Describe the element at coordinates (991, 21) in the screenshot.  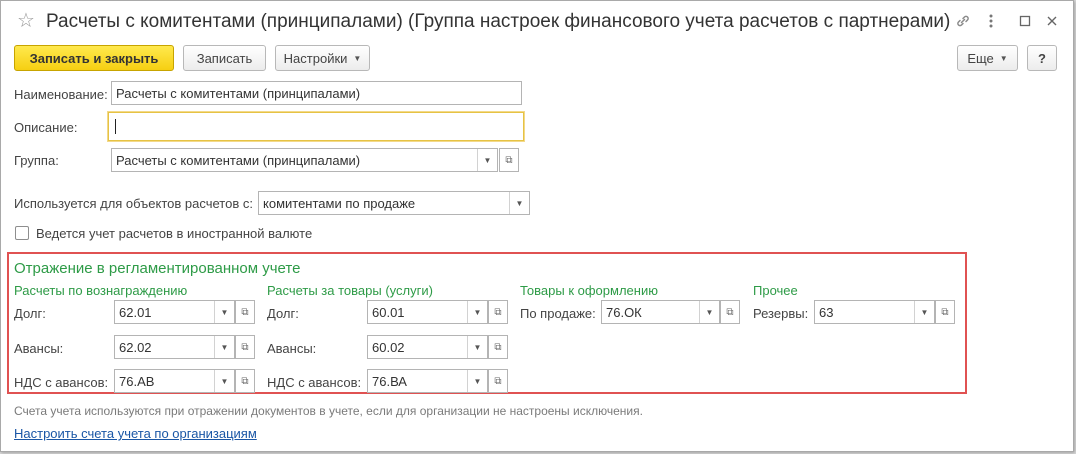
I see `more-vertical-icon` at that location.